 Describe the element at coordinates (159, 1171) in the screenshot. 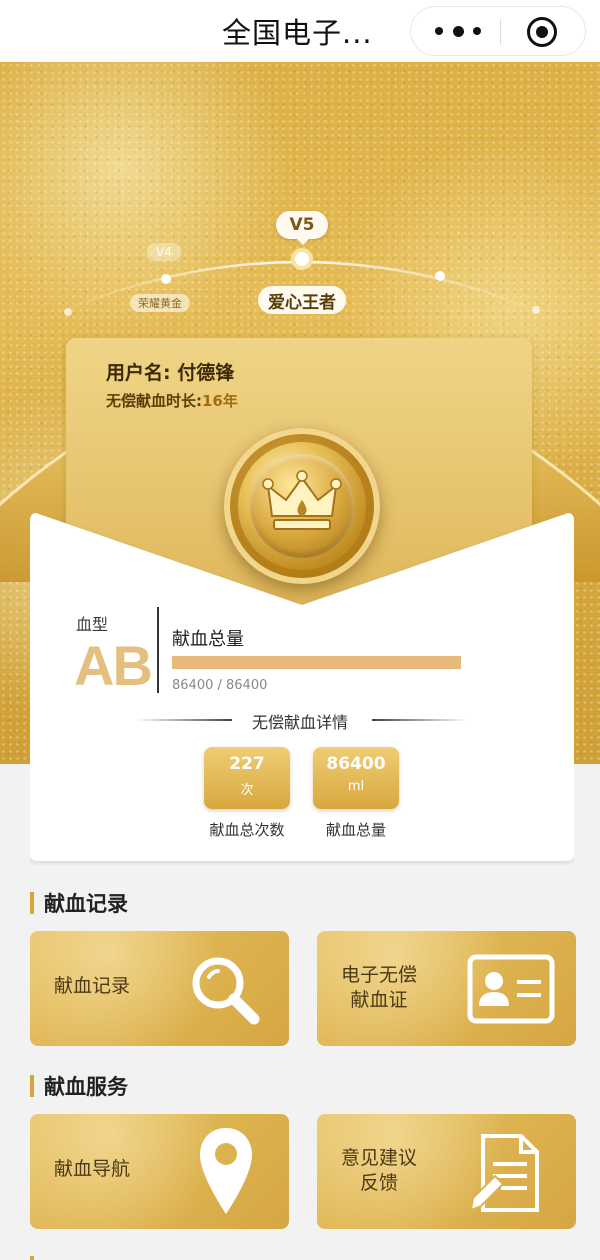

I see `donation-navigation-tile: 献血导航` at that location.